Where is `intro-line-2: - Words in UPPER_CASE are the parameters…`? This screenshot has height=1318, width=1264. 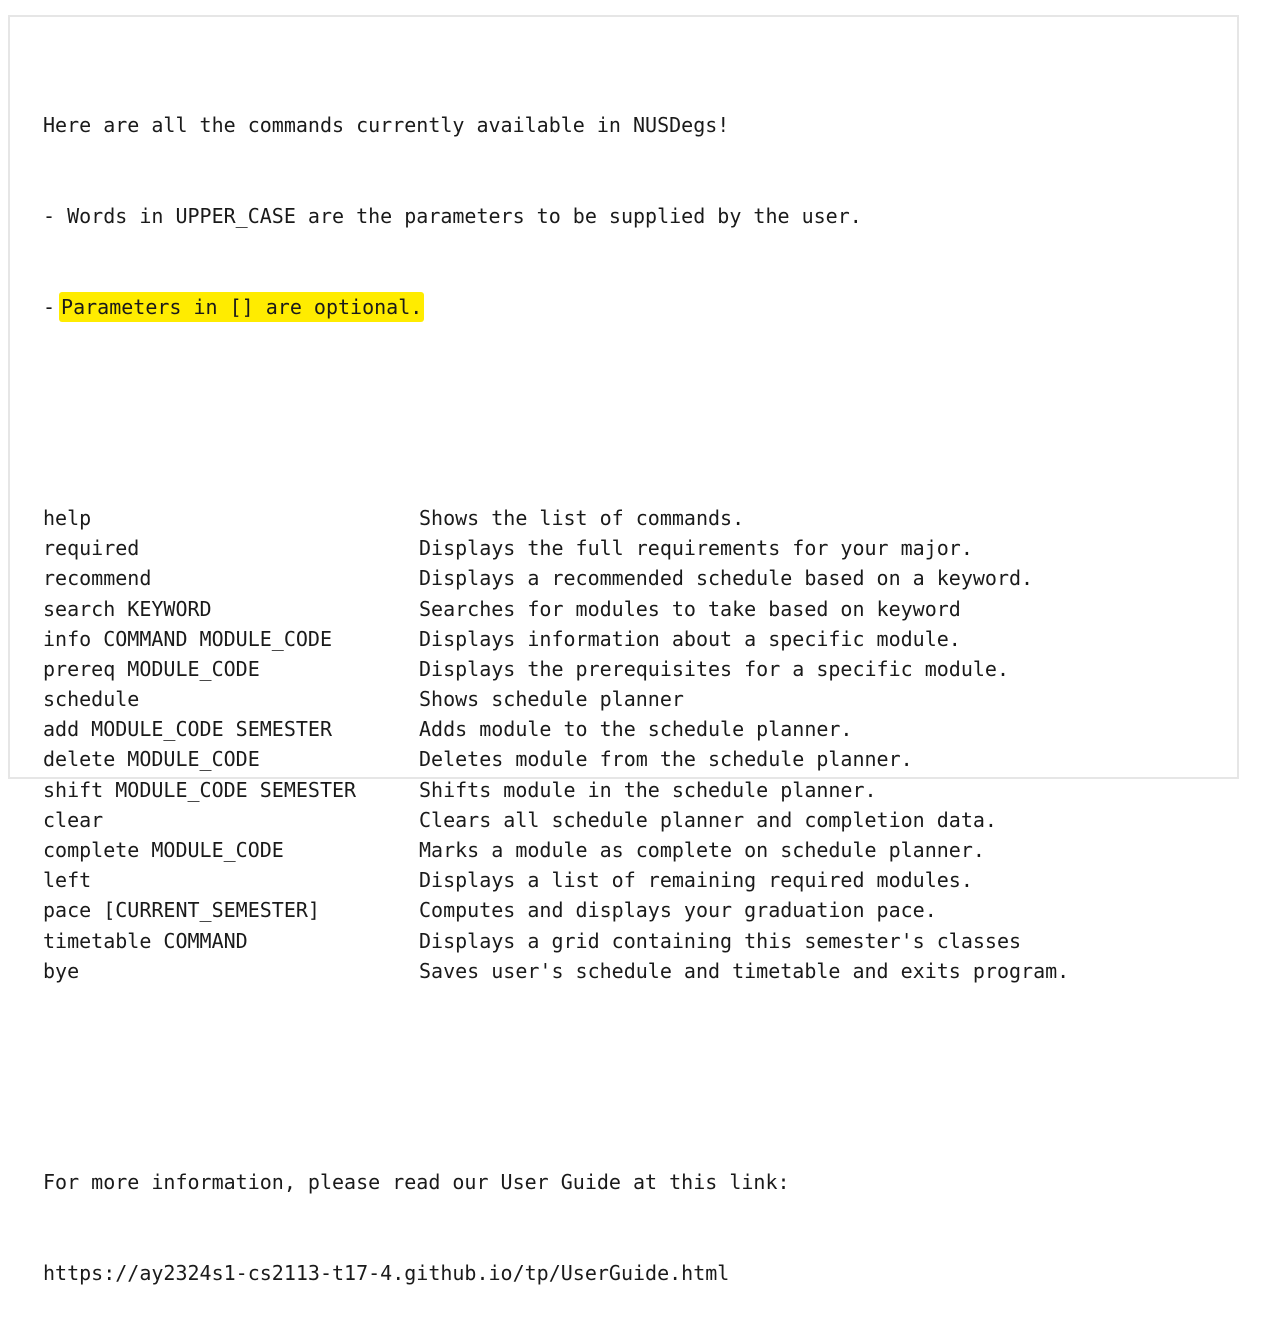
intro-line-2: - Words in UPPER_CASE are the parameters… is located at coordinates (452, 216).